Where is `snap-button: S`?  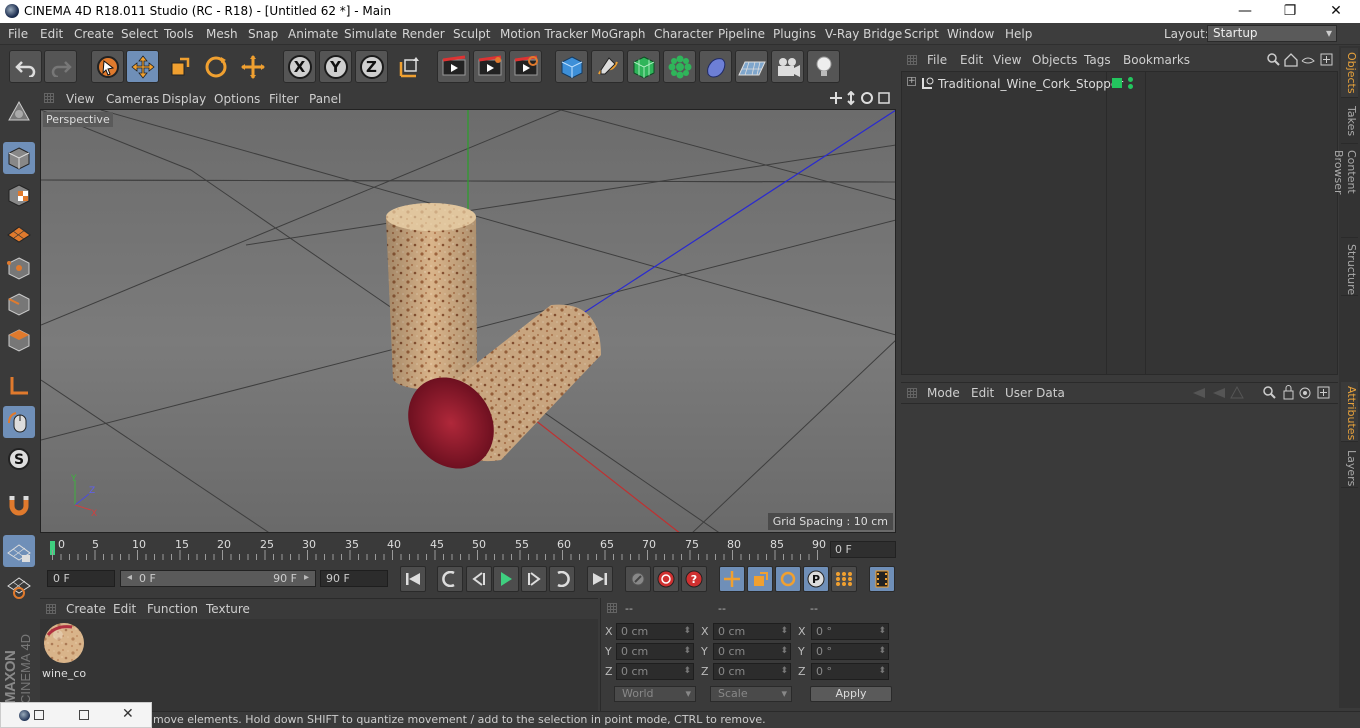
snap-button: S is located at coordinates (19, 459).